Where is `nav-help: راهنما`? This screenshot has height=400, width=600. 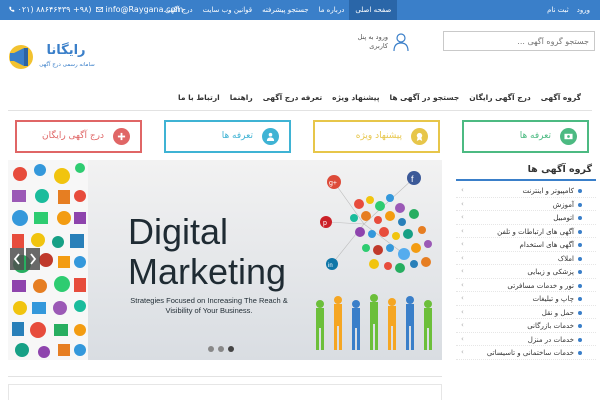
nav-help: راهنما is located at coordinates (241, 97).